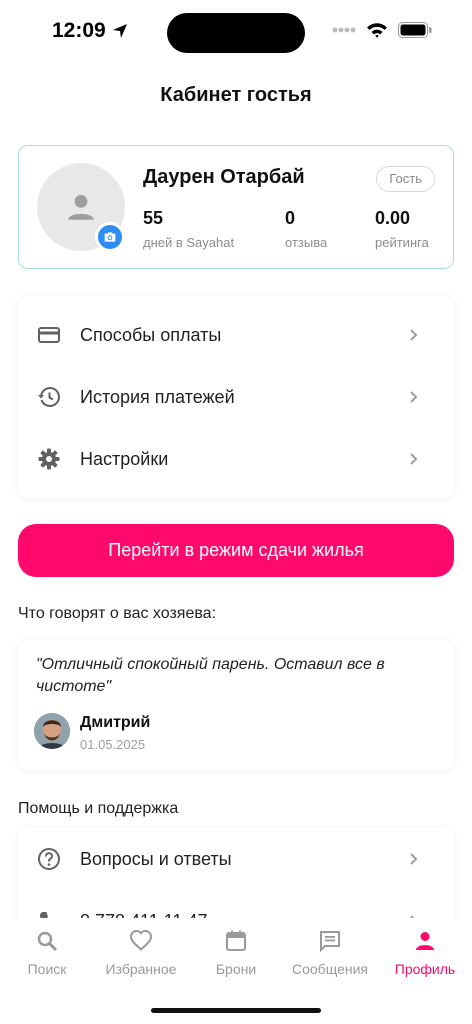 This screenshot has width=472, height=1024. I want to click on clock: 12:09, so click(79, 30).